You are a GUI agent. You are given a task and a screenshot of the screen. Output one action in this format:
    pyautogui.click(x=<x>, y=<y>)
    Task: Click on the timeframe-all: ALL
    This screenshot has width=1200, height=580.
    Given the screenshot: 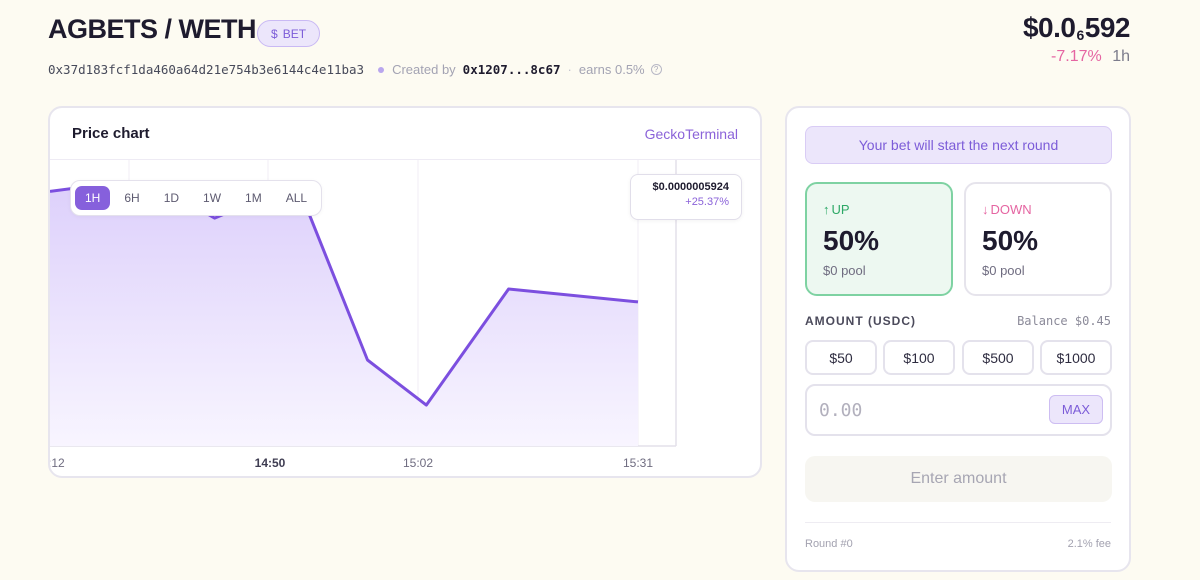 What is the action you would take?
    pyautogui.click(x=296, y=198)
    